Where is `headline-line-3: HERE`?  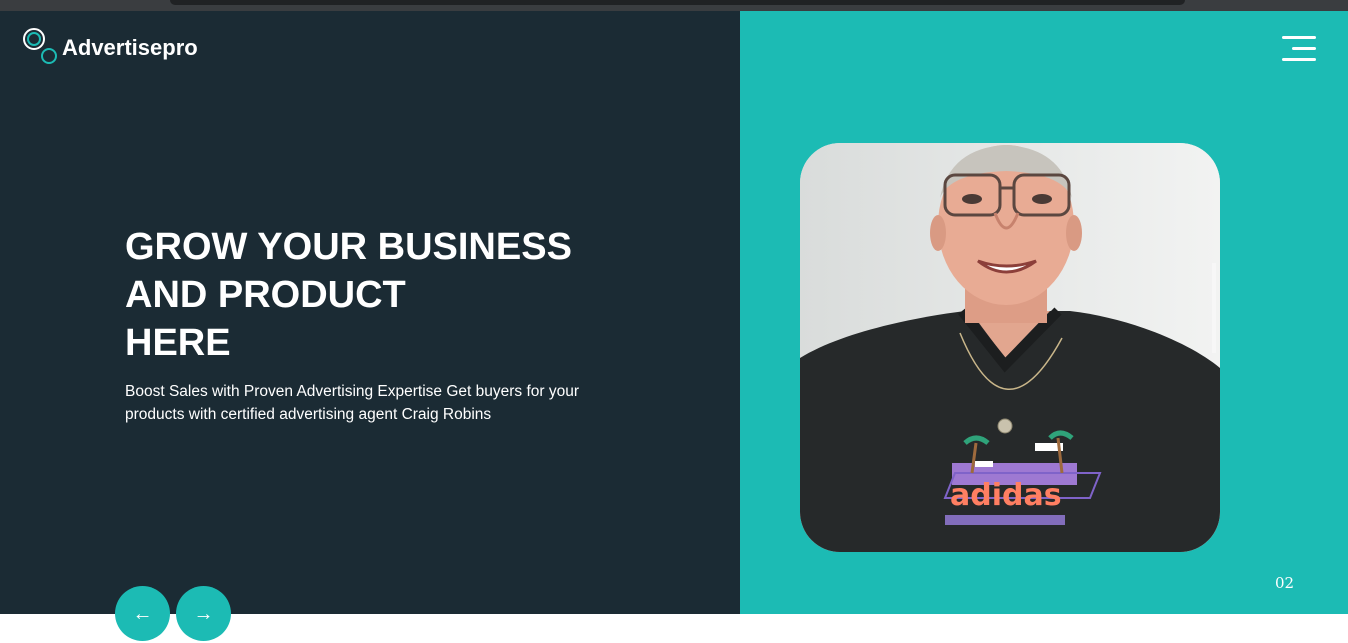
headline-line-3: HERE is located at coordinates (178, 343).